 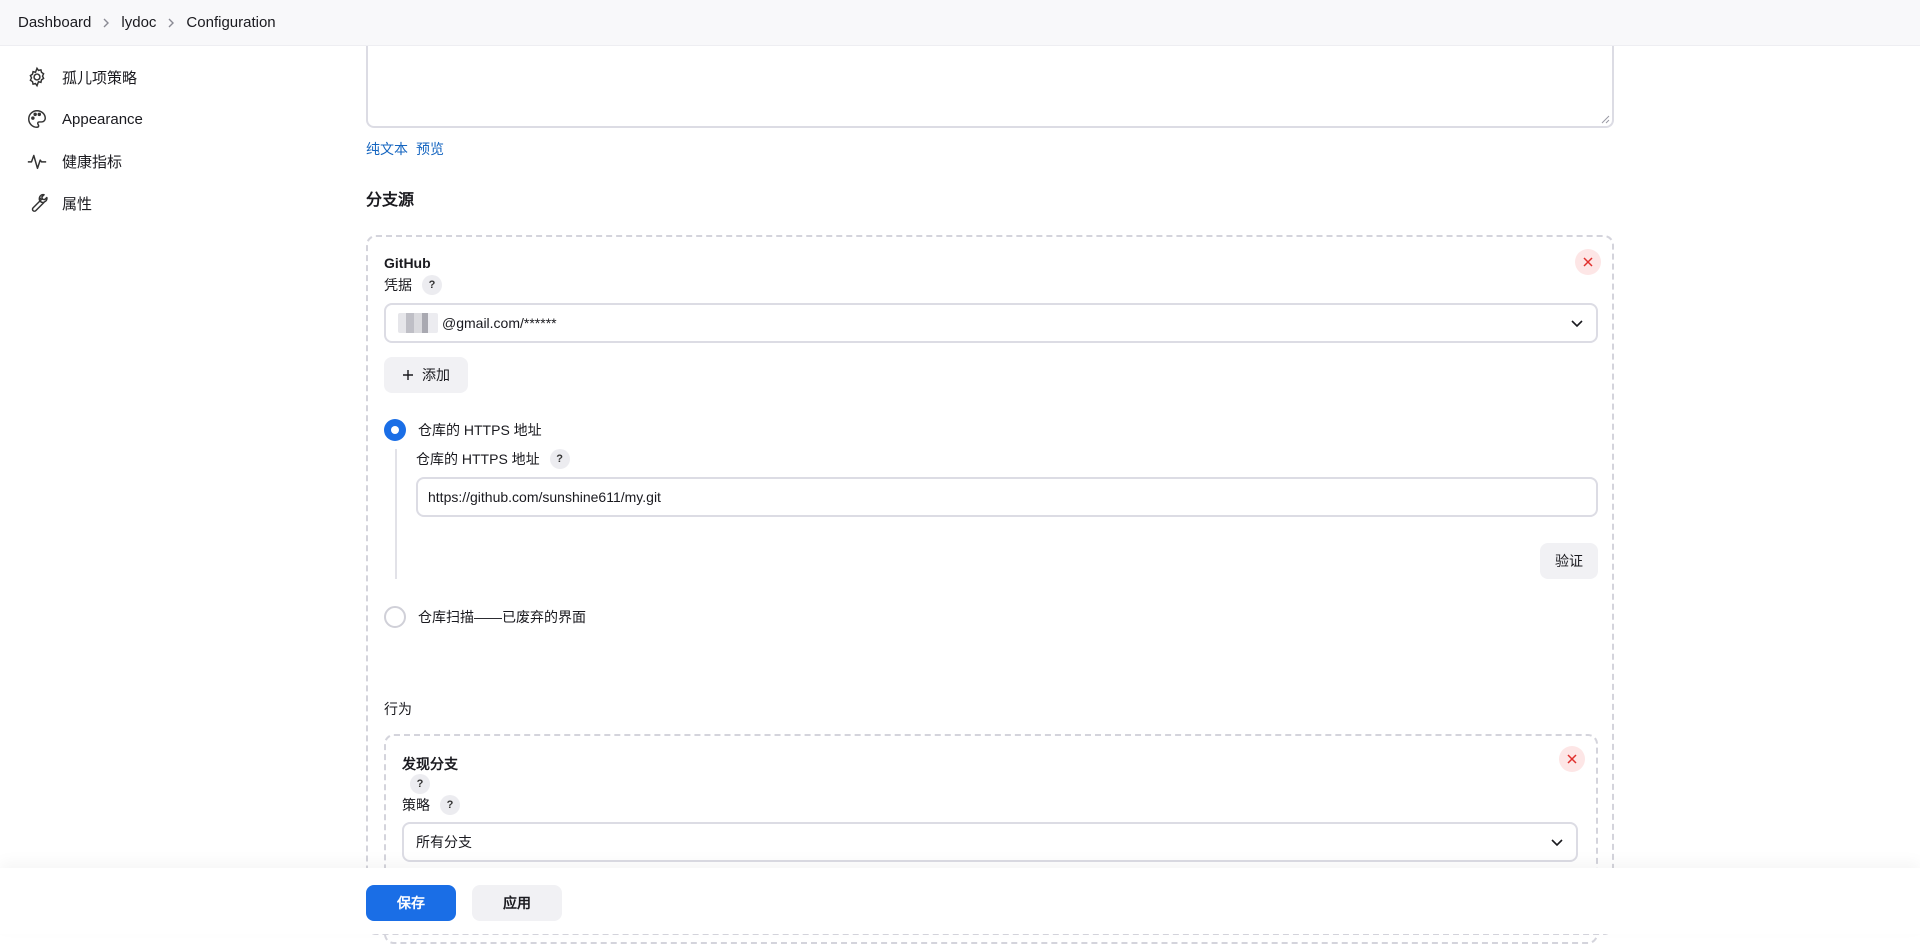 I want to click on breadcrumb-configuration: Configuration, so click(x=230, y=22).